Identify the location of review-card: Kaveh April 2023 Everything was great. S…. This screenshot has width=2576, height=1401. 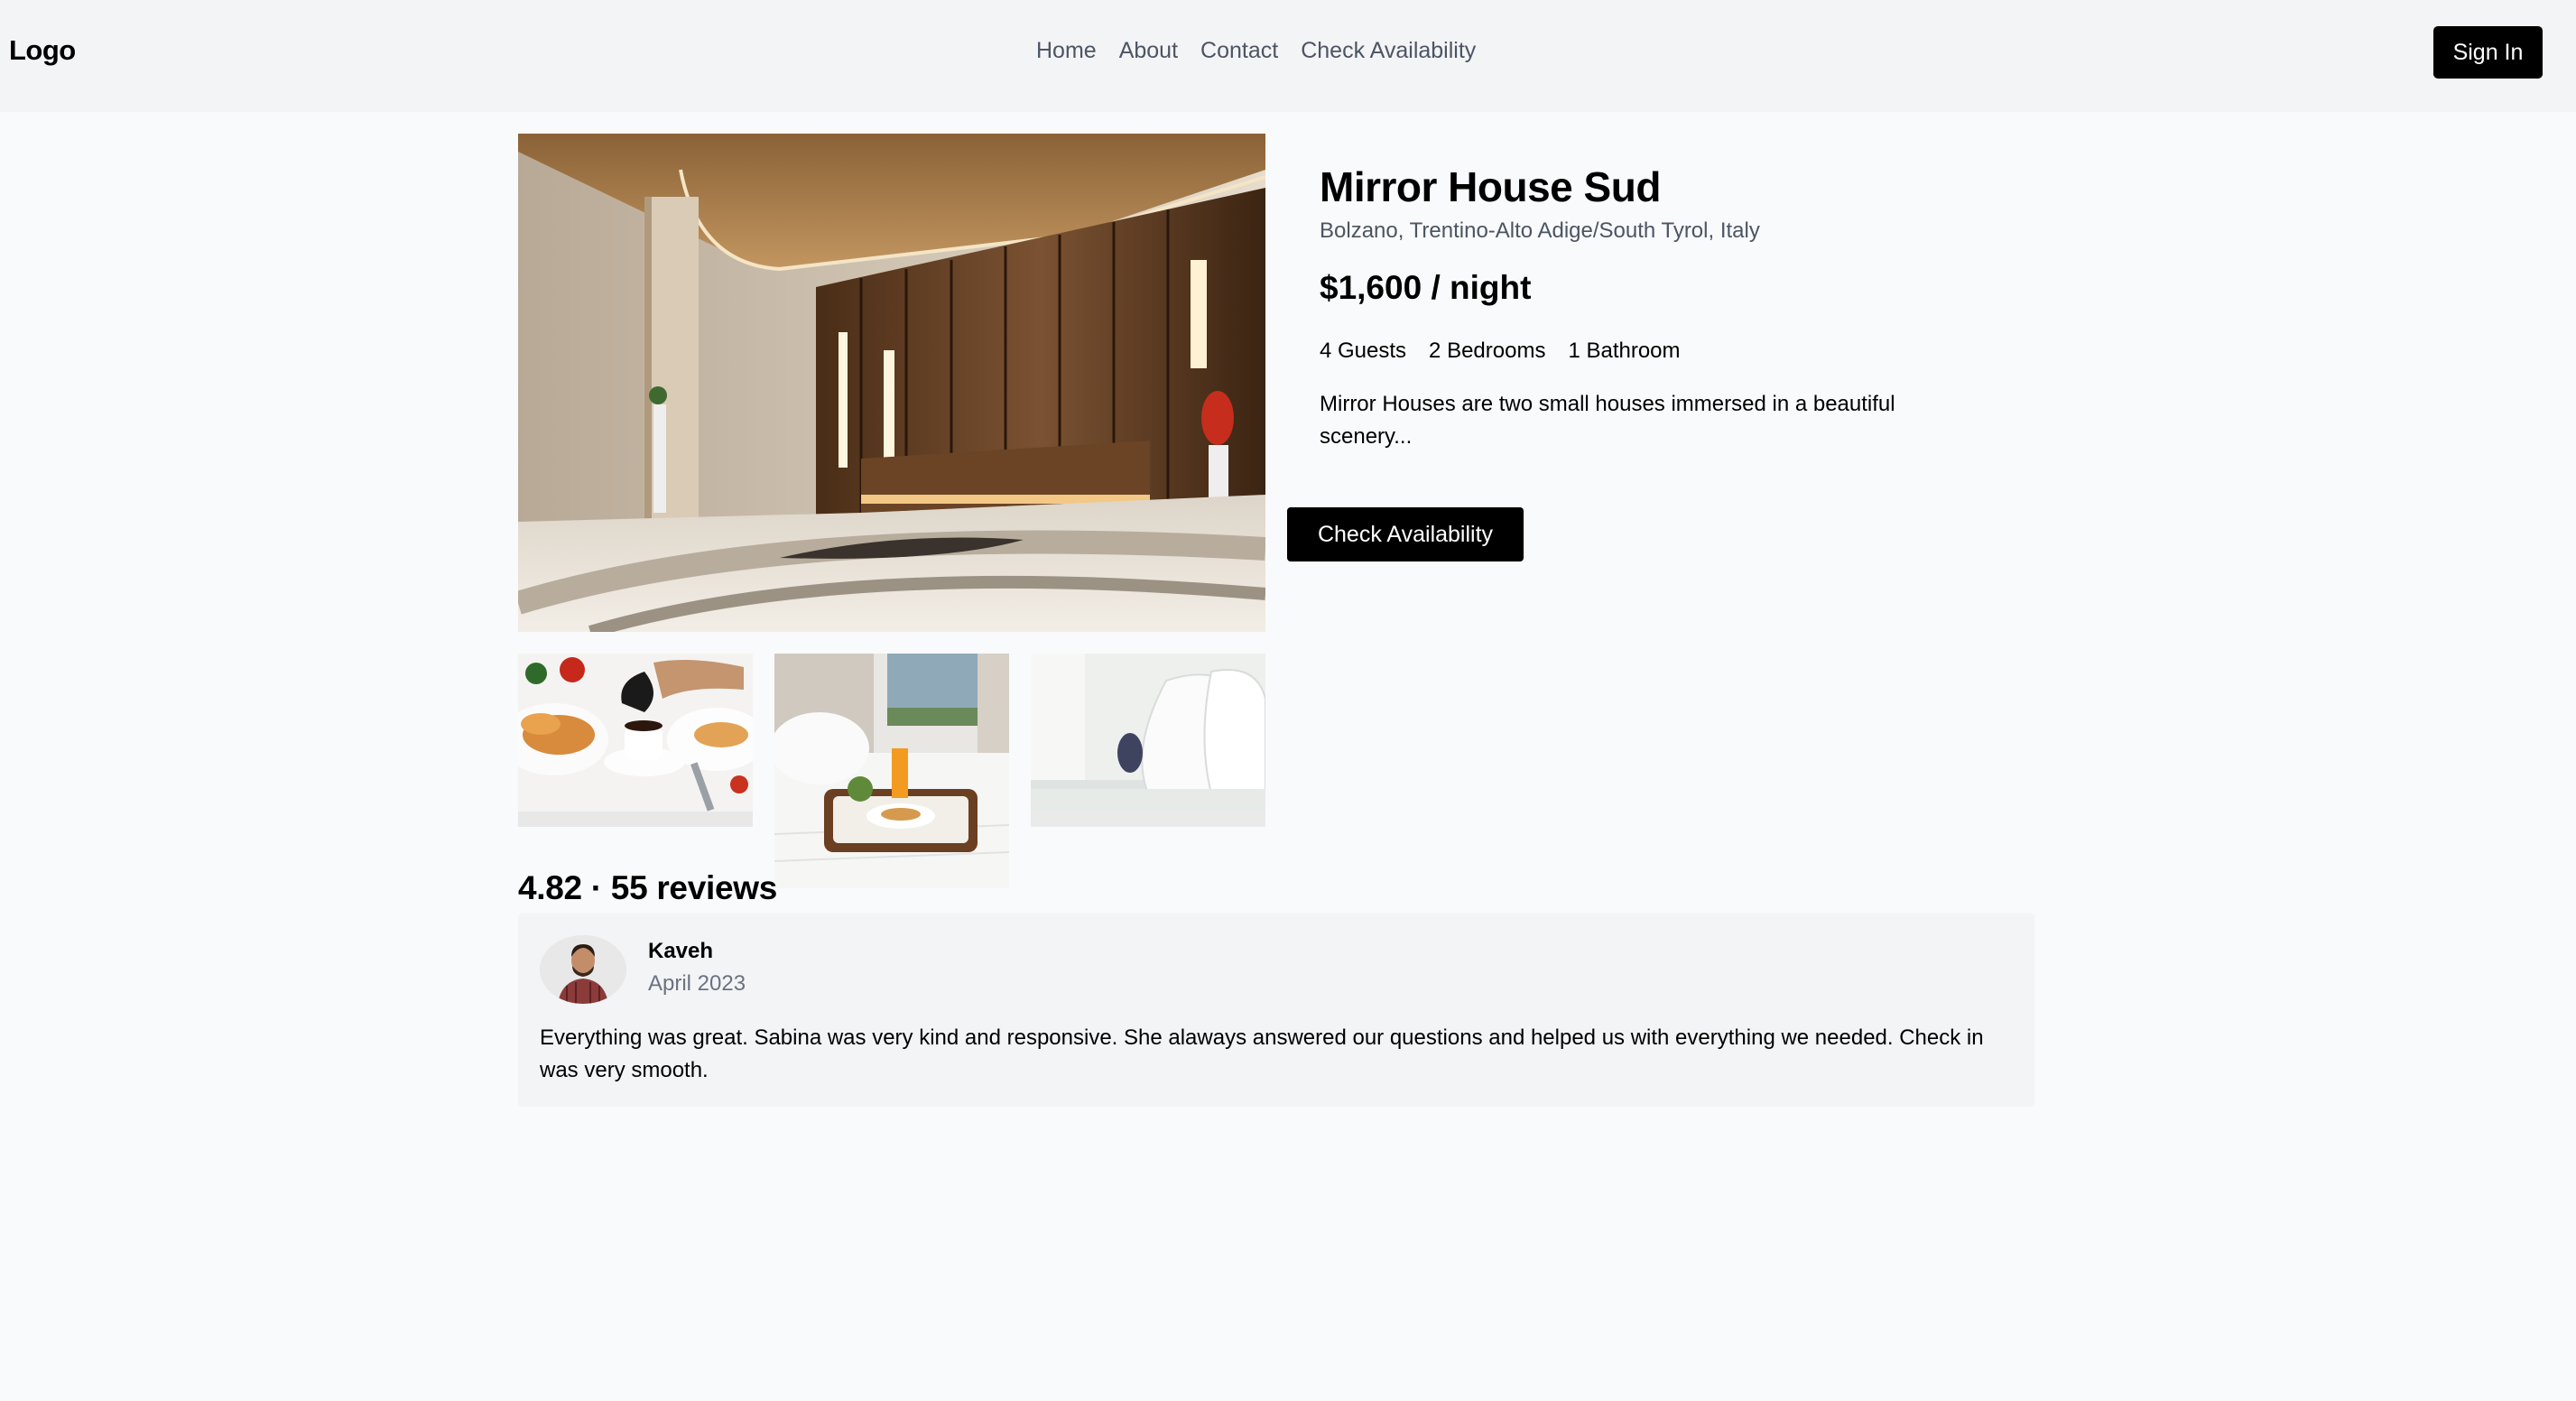
(1276, 1010).